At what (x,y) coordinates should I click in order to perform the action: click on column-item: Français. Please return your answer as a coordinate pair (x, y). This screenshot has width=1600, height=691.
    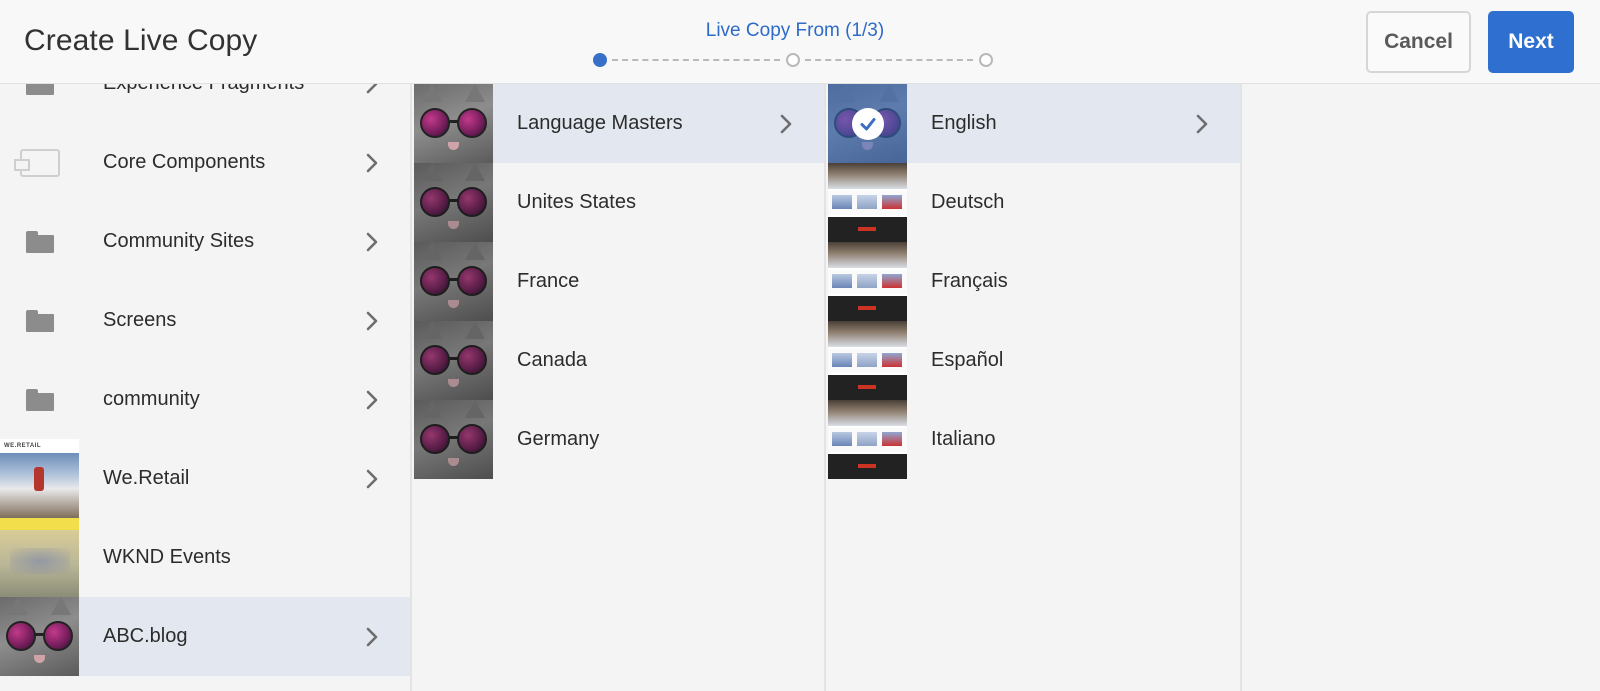
    Looking at the image, I should click on (1034, 281).